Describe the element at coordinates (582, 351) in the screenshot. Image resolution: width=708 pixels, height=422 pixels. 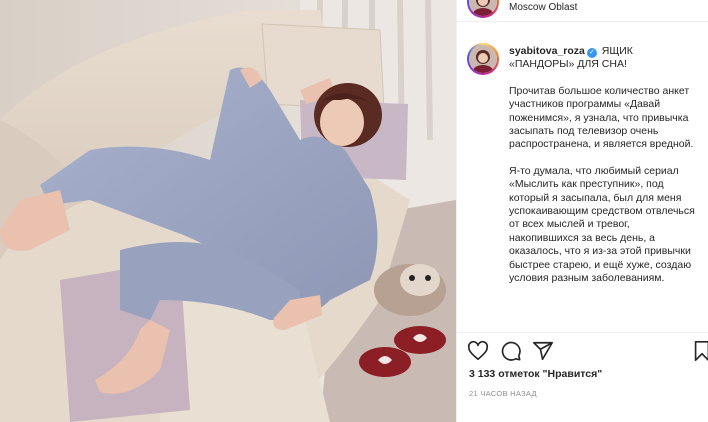
I see `post-actions` at that location.